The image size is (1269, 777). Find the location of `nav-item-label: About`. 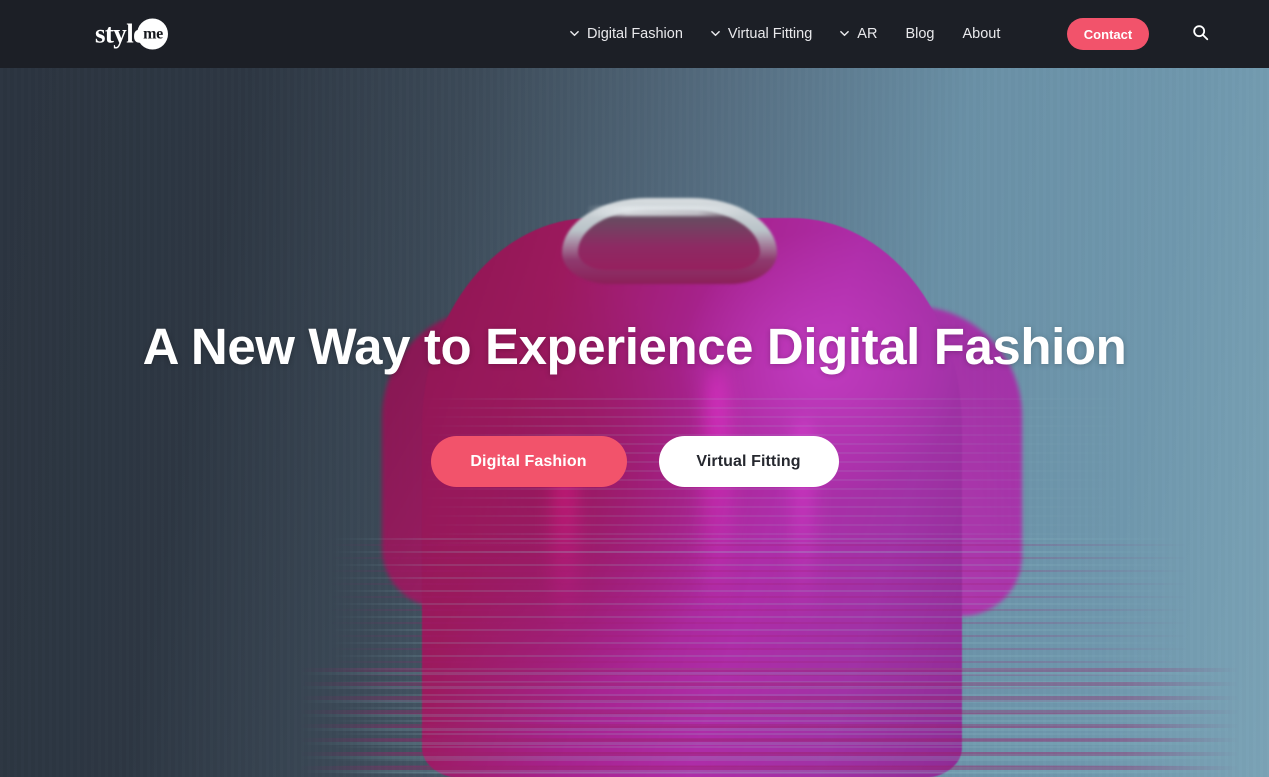

nav-item-label: About is located at coordinates (981, 34).